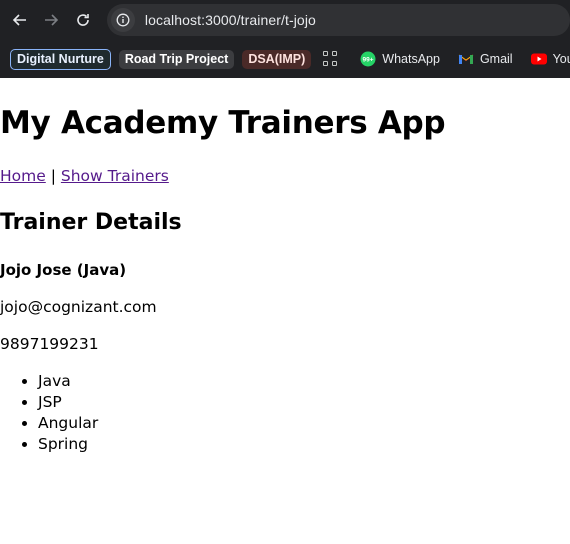 The width and height of the screenshot is (570, 544). I want to click on reload-icon, so click(83, 20).